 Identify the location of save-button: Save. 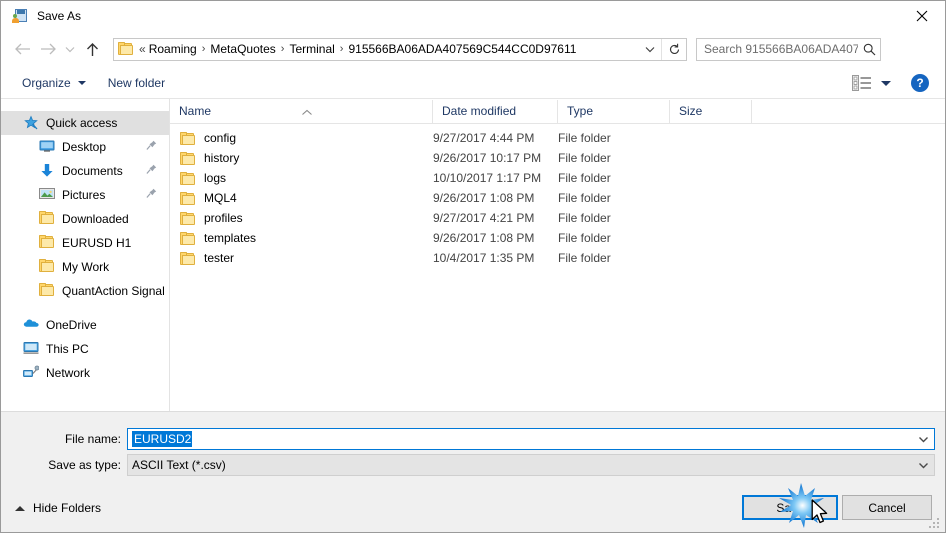
(790, 507).